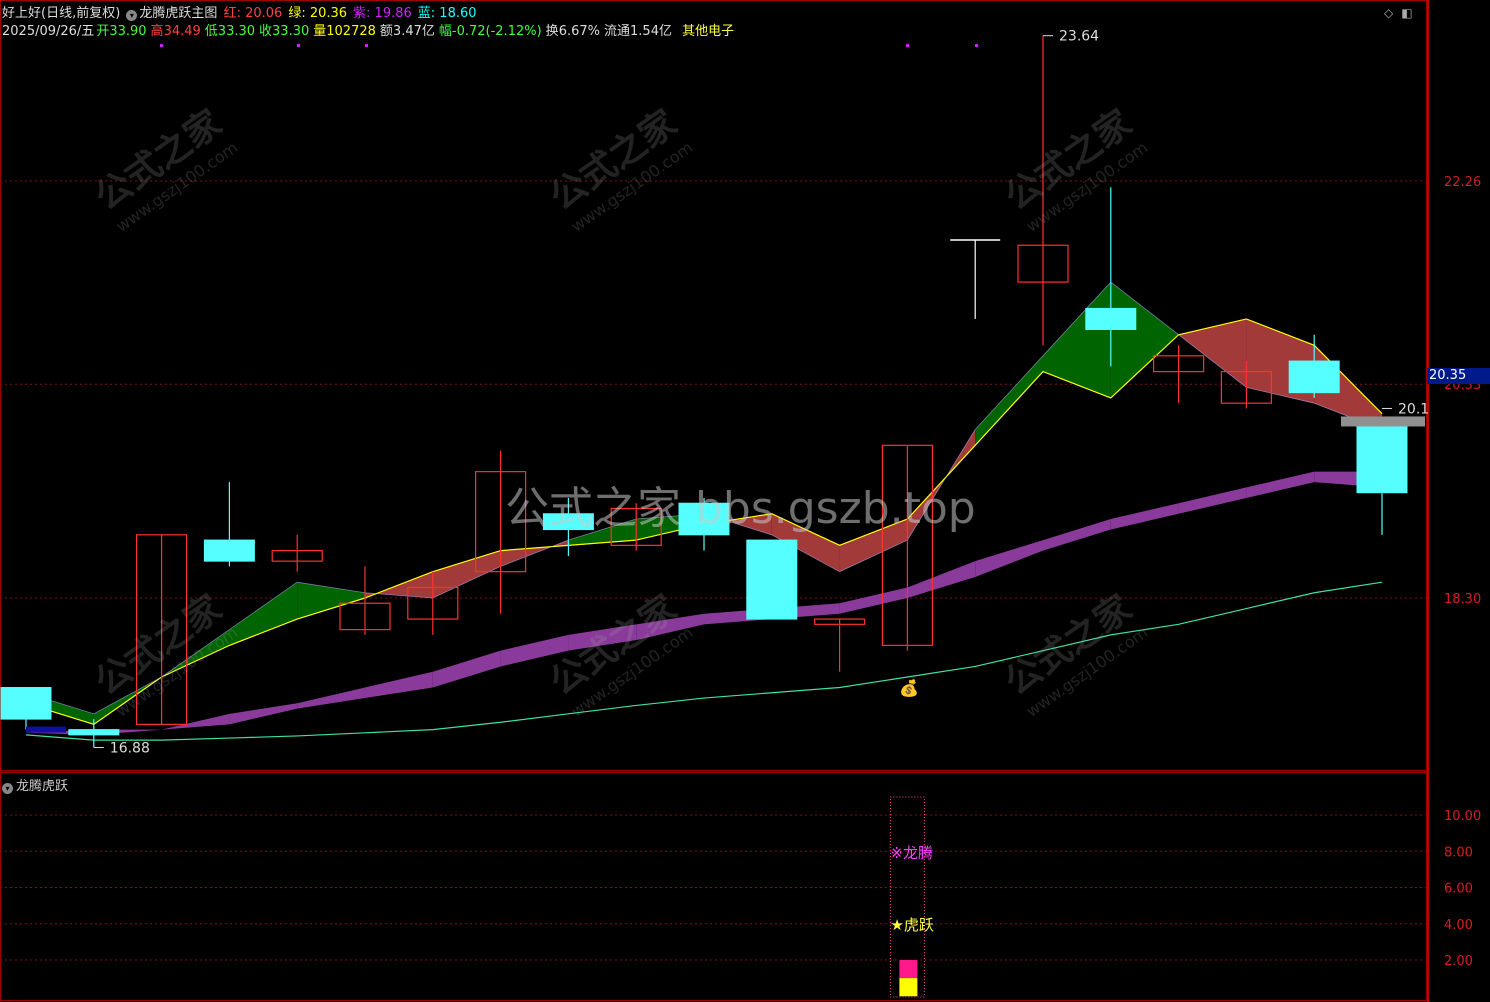 The image size is (1490, 1002). Describe the element at coordinates (638, 31) in the screenshot. I see `quote-8: 流通1.54亿` at that location.